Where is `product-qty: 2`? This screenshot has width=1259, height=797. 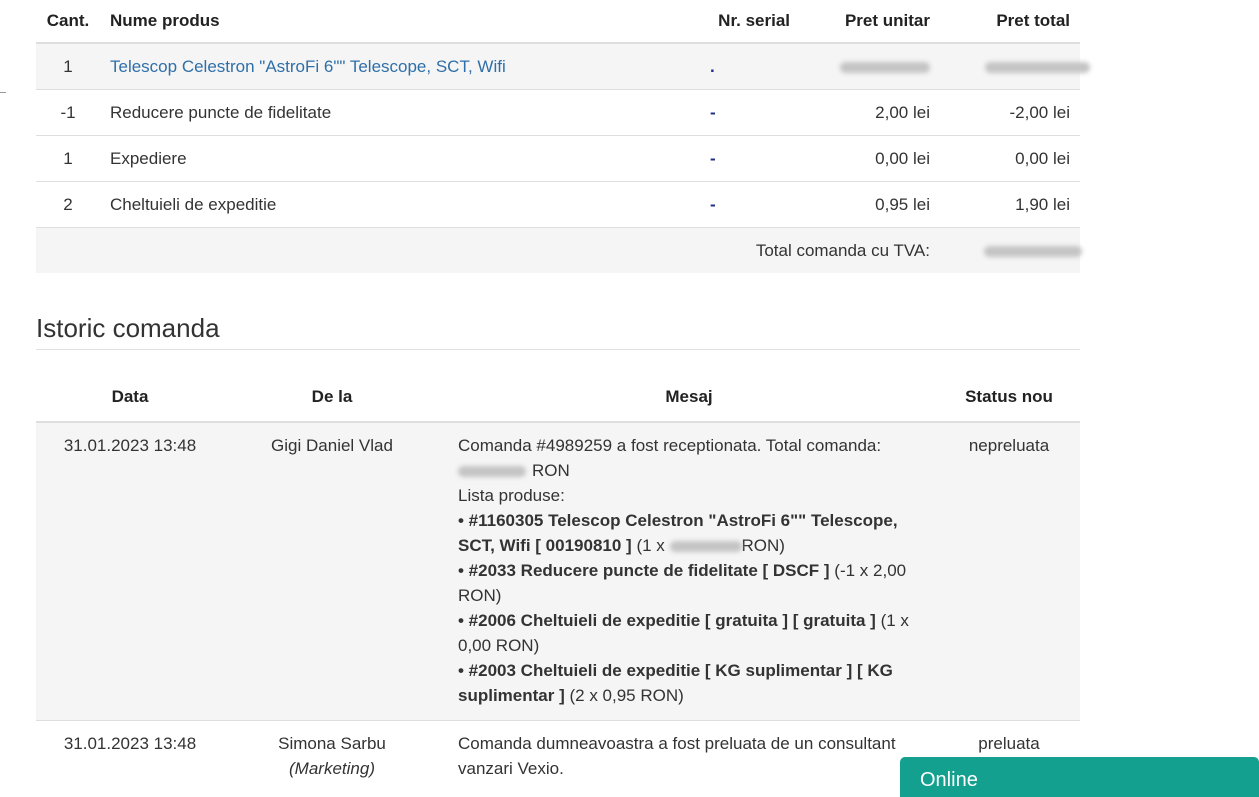 product-qty: 2 is located at coordinates (68, 204).